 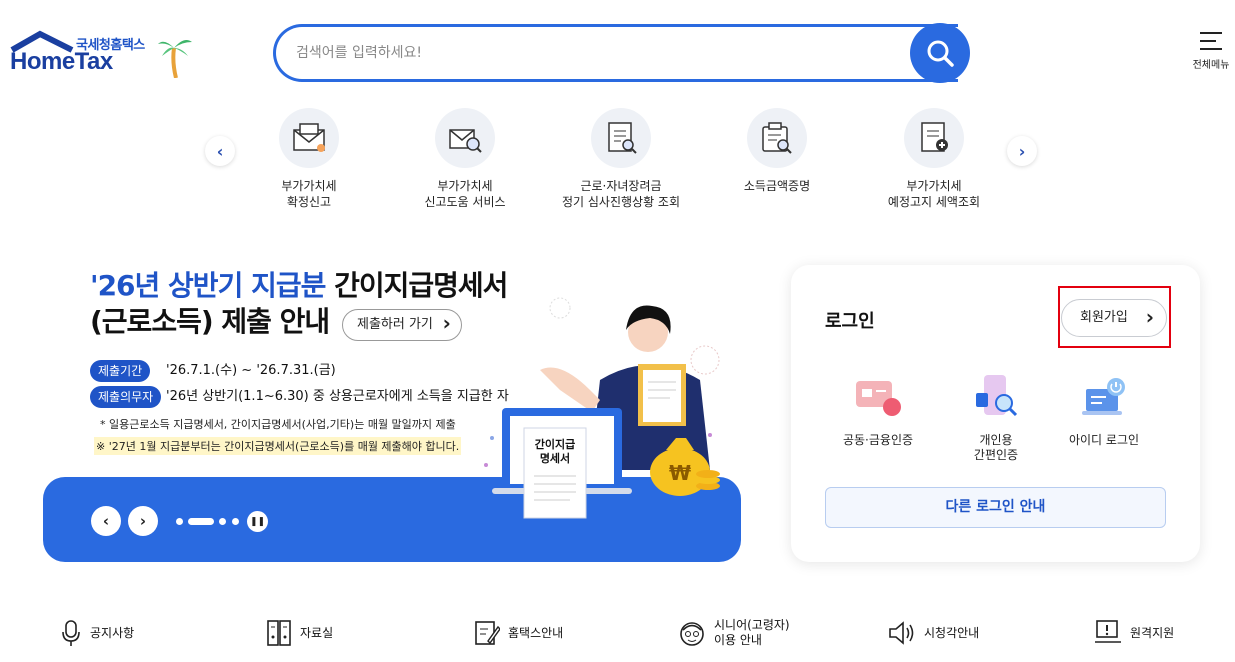 I want to click on bottom-menu-label: 원격지원, so click(x=1152, y=632).